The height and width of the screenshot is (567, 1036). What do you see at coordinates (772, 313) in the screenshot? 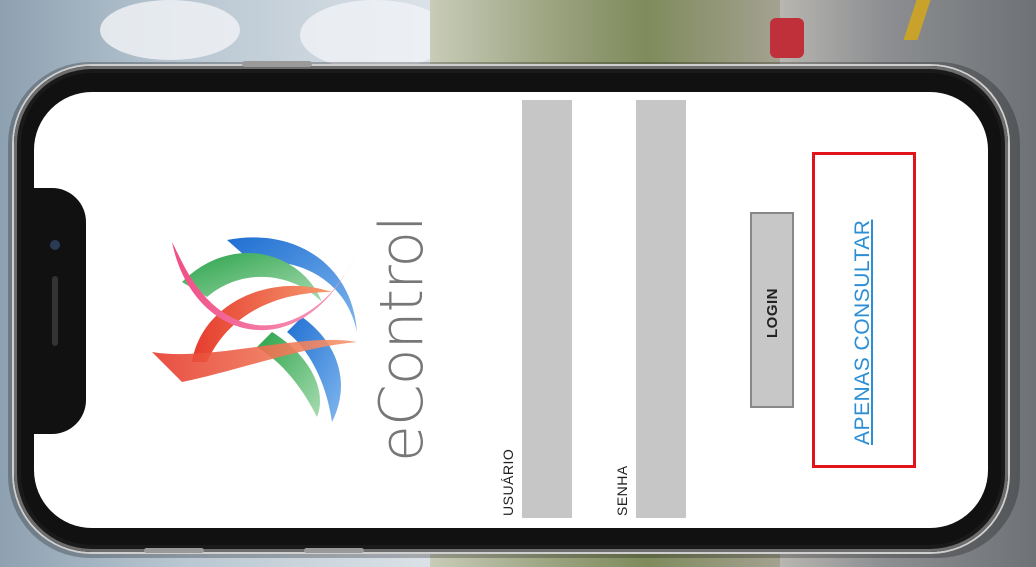
I see `login-button-label: LOGIN` at bounding box center [772, 313].